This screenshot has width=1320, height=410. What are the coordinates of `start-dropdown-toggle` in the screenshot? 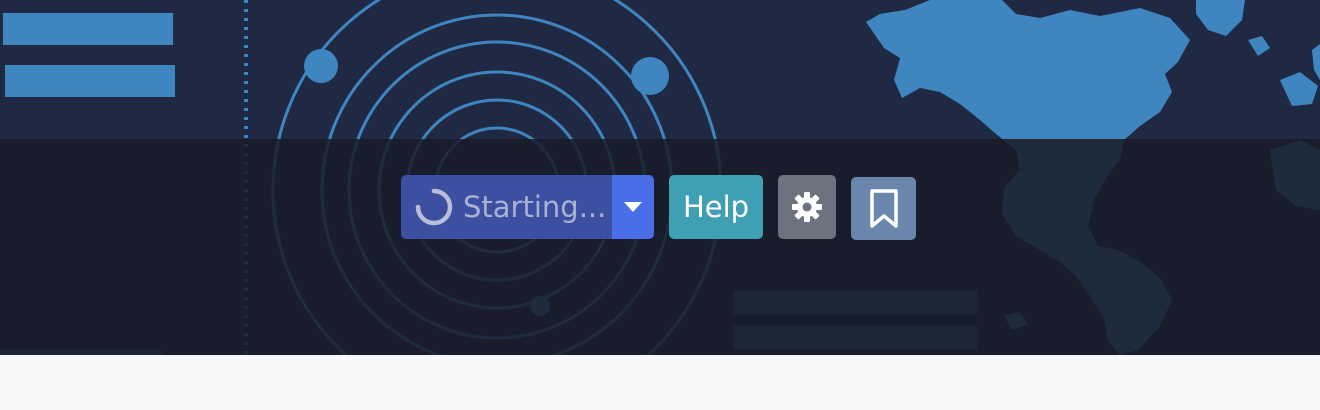 It's located at (633, 207).